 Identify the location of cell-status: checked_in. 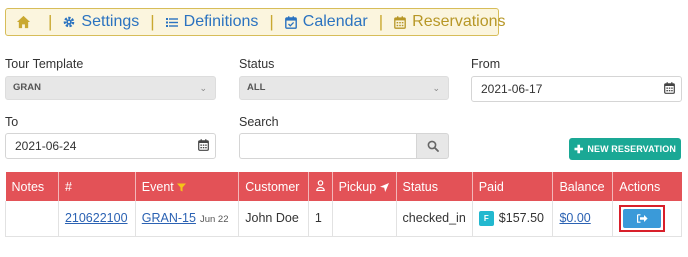
(434, 219).